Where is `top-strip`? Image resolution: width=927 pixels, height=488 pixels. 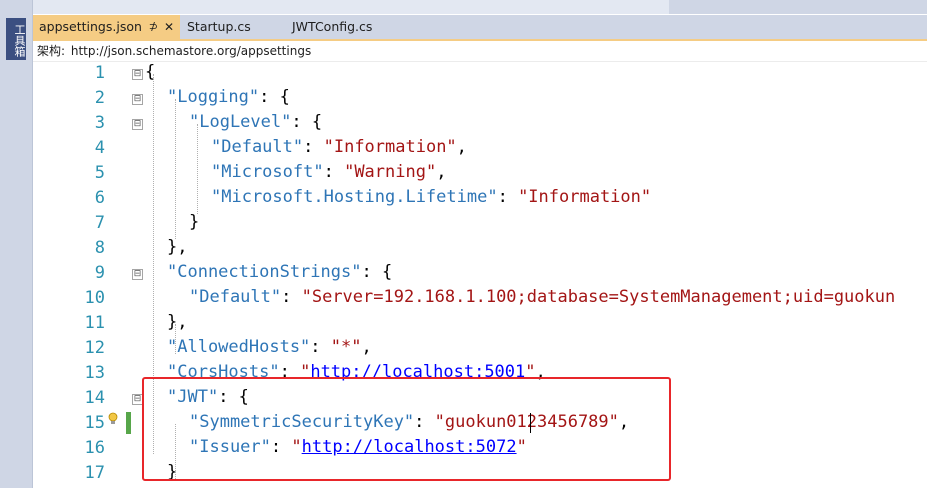
top-strip is located at coordinates (480, 7).